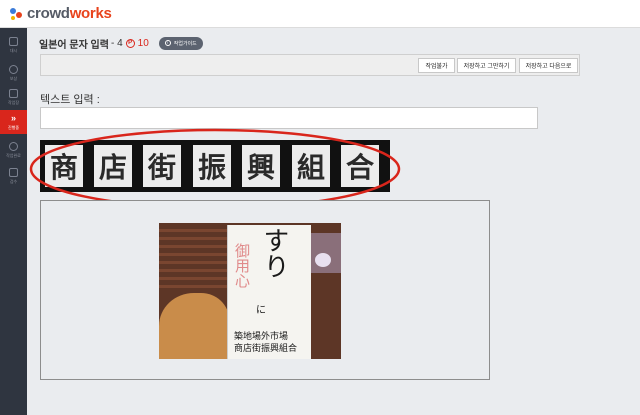 This screenshot has height=415, width=640. Describe the element at coordinates (13, 117) in the screenshot. I see `chevron-right-icon: »` at that location.